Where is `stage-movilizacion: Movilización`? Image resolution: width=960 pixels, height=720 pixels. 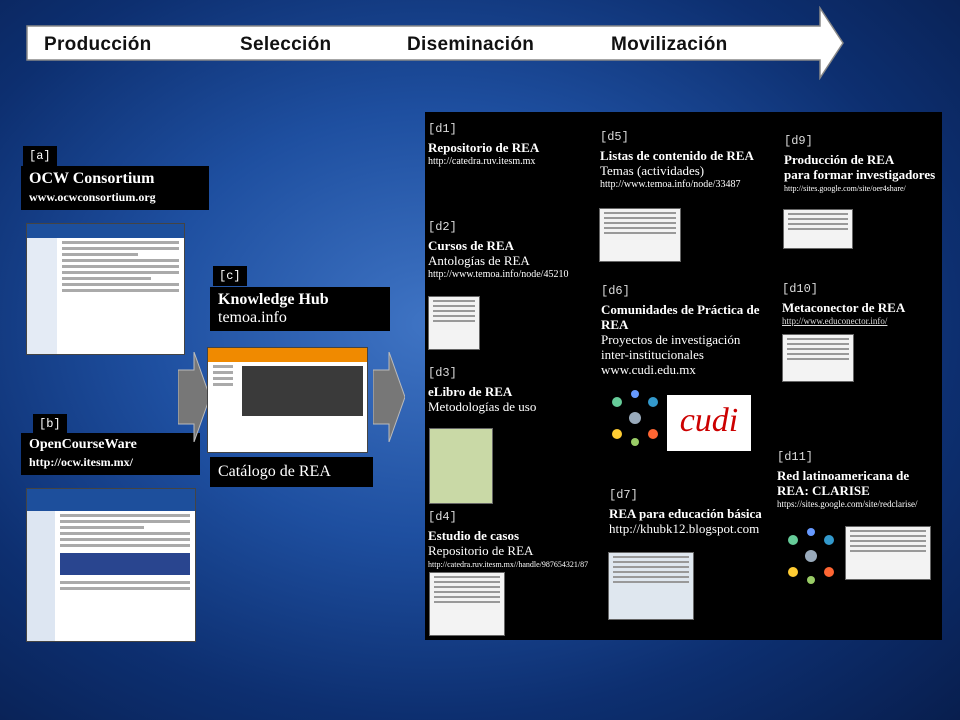 stage-movilizacion: Movilización is located at coordinates (669, 44).